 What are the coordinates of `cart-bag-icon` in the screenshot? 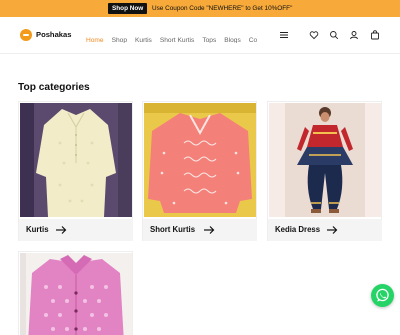 It's located at (375, 35).